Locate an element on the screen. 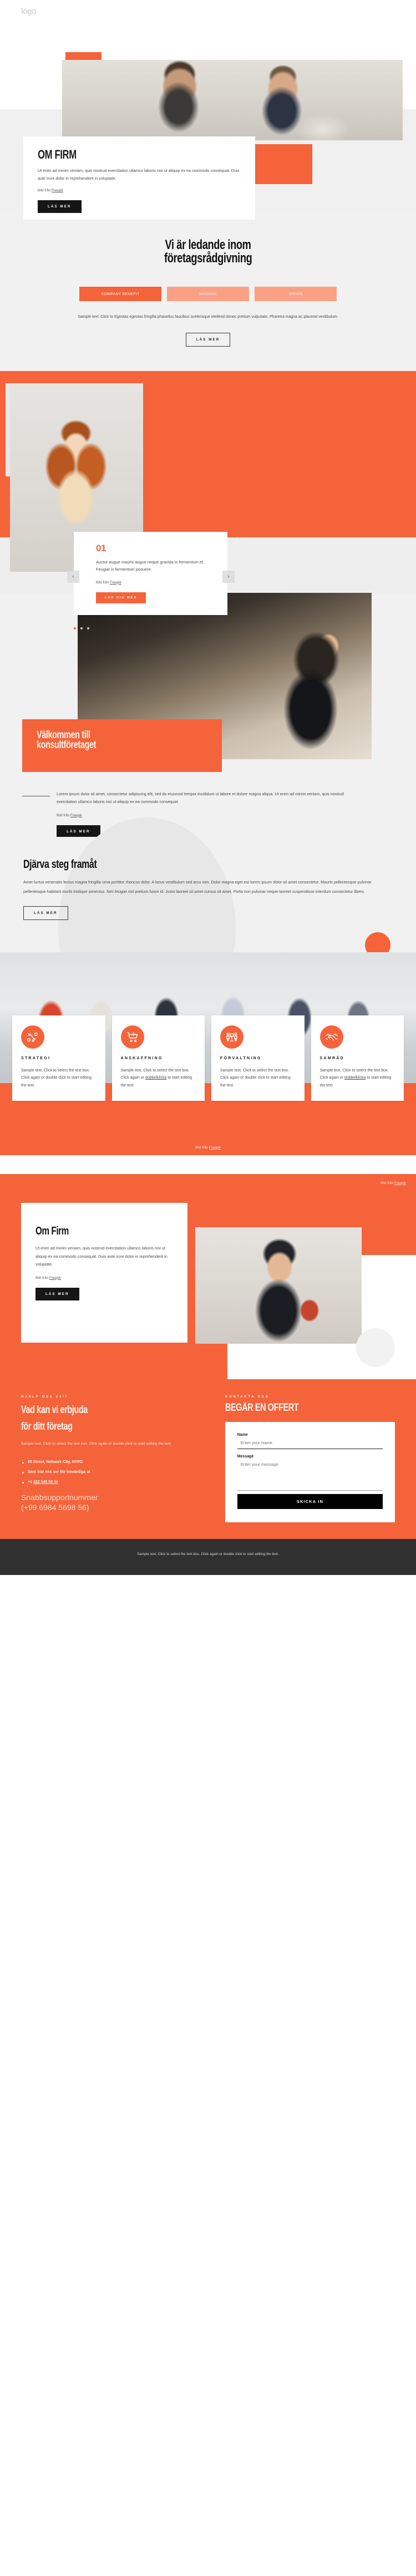 This screenshot has height=2576, width=416. message-field is located at coordinates (310, 1475).